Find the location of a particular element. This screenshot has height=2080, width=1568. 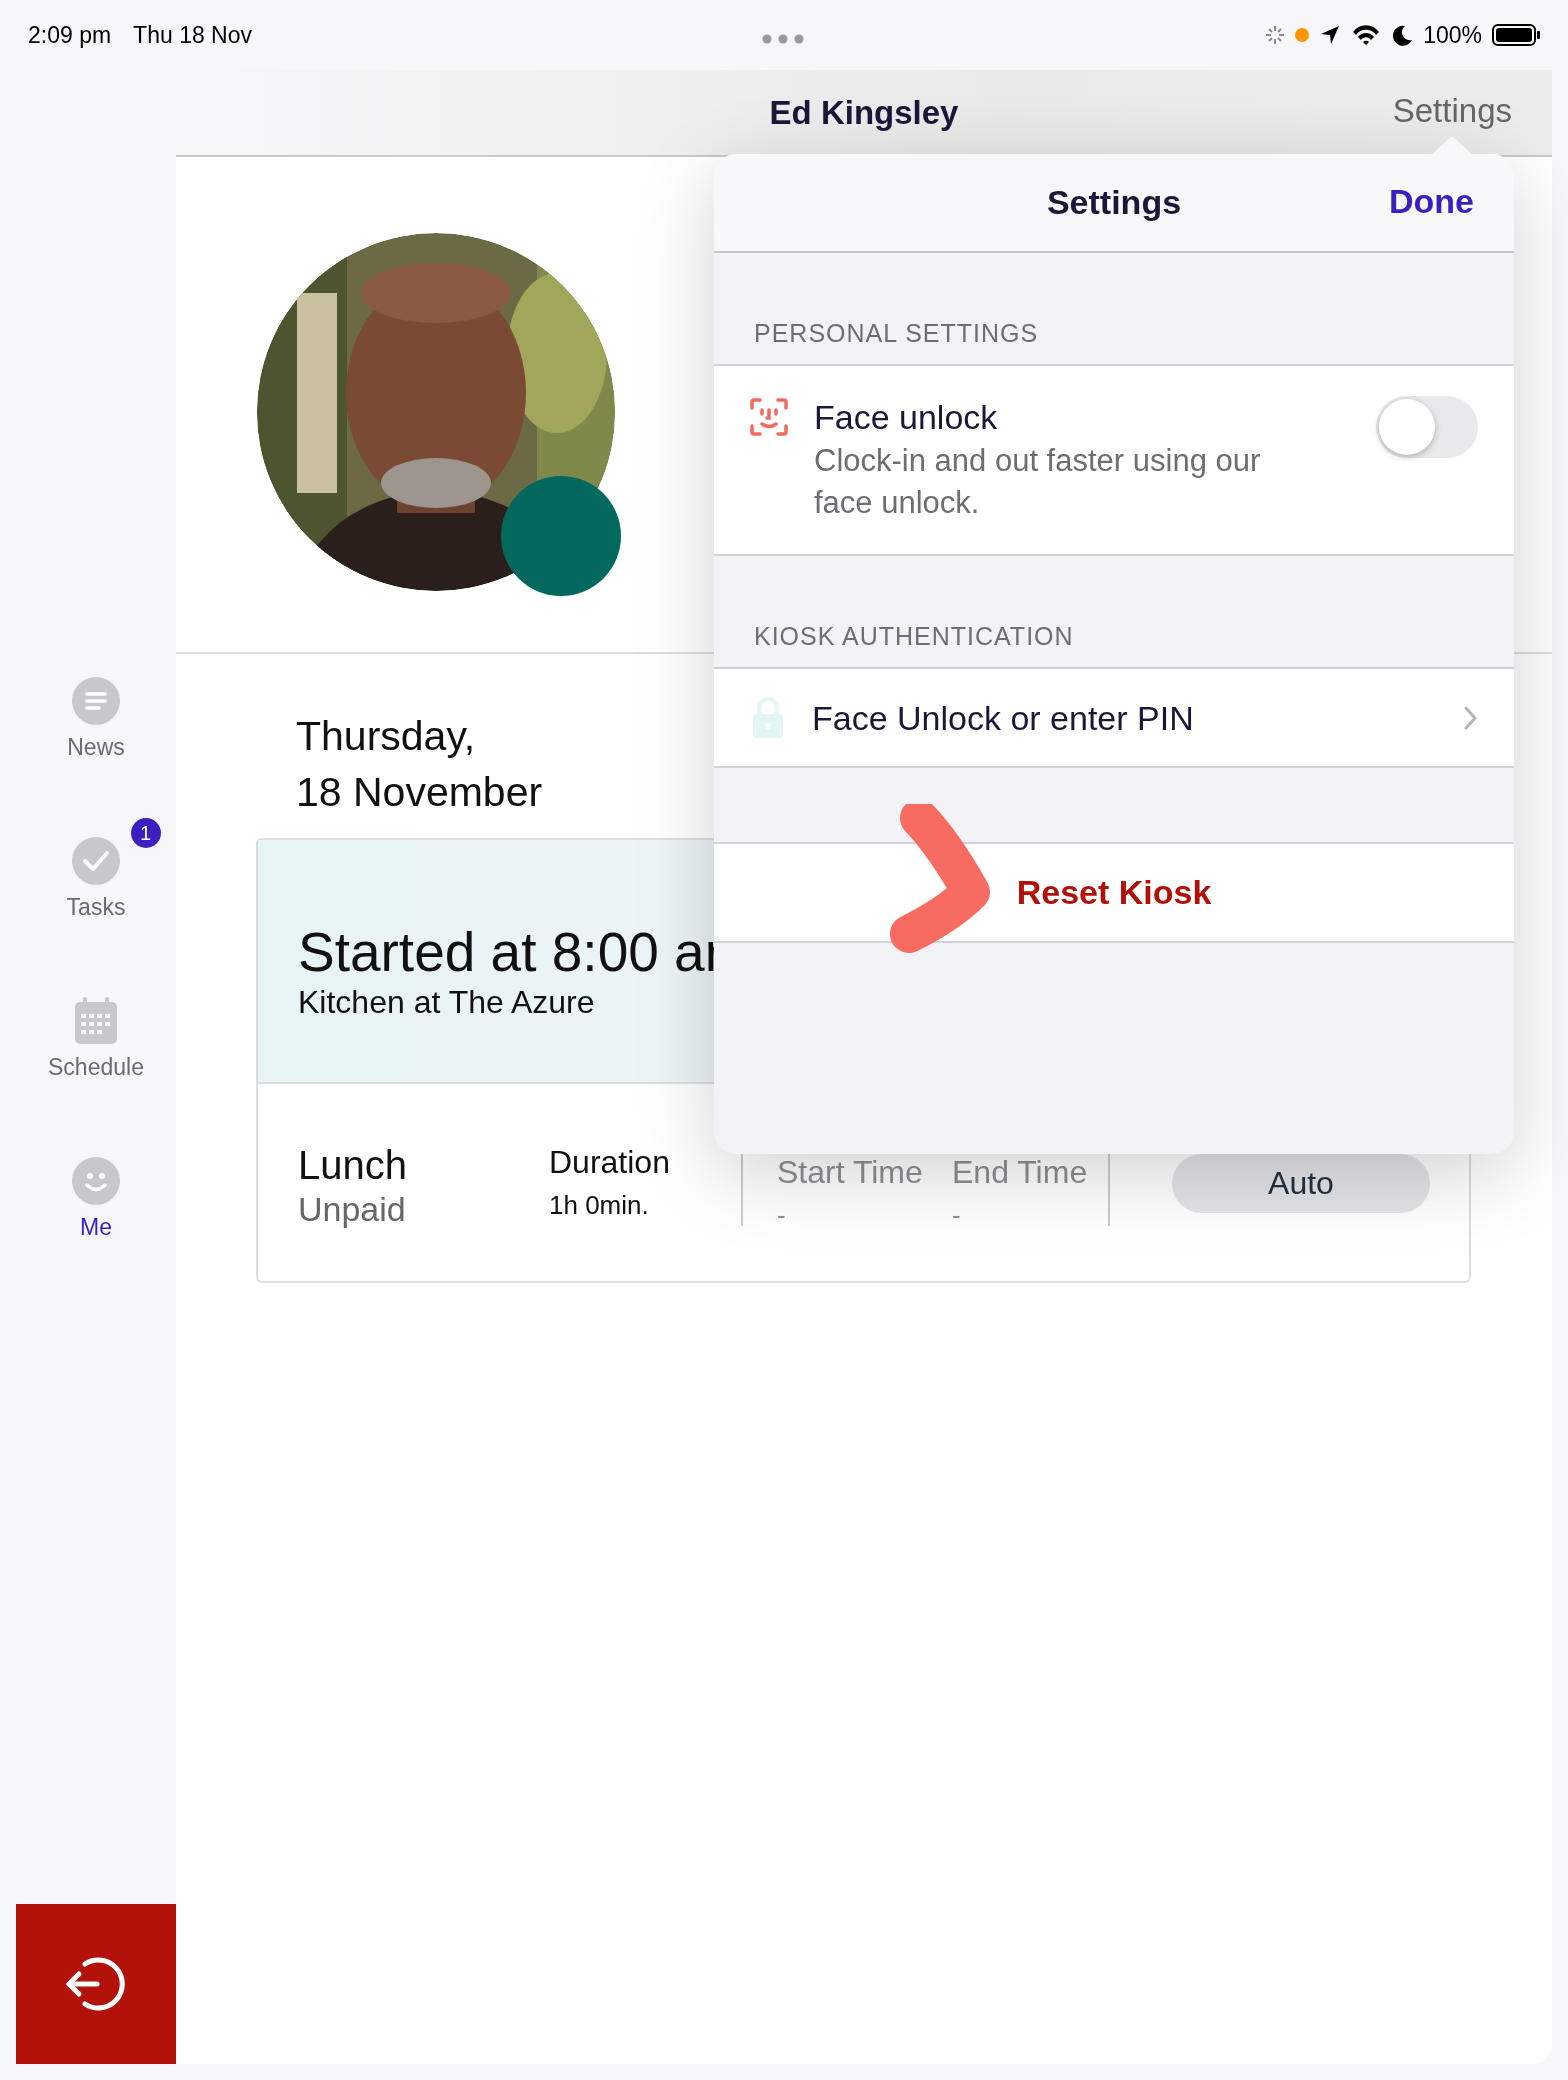

page-title: Ed Kingsley is located at coordinates (864, 112).